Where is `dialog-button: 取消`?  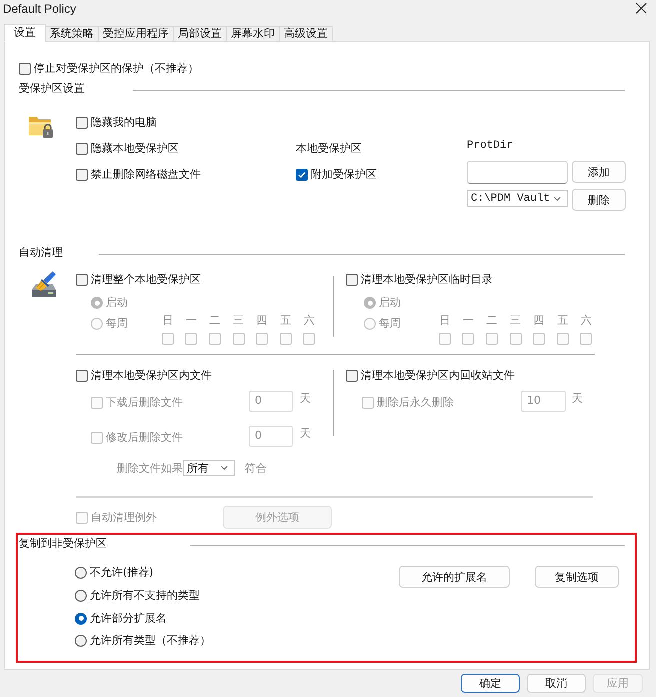
dialog-button: 取消 is located at coordinates (556, 683).